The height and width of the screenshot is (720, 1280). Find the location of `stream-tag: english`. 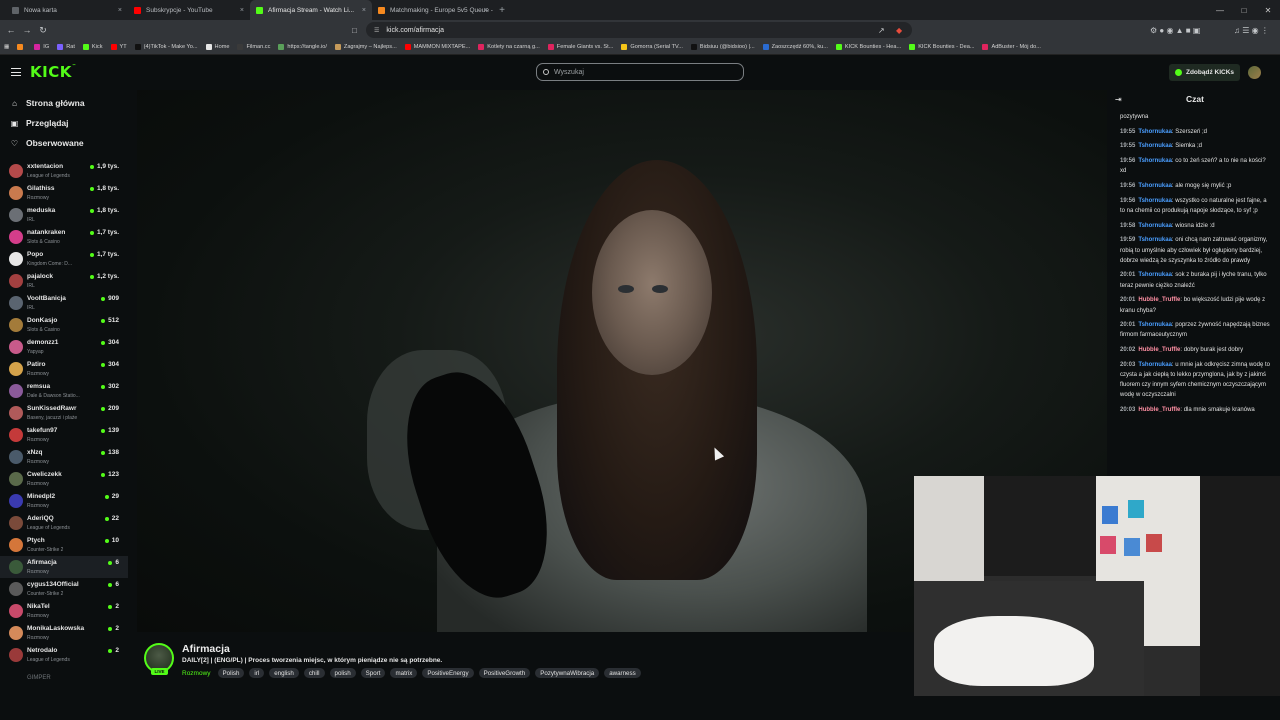

stream-tag: english is located at coordinates (284, 673).